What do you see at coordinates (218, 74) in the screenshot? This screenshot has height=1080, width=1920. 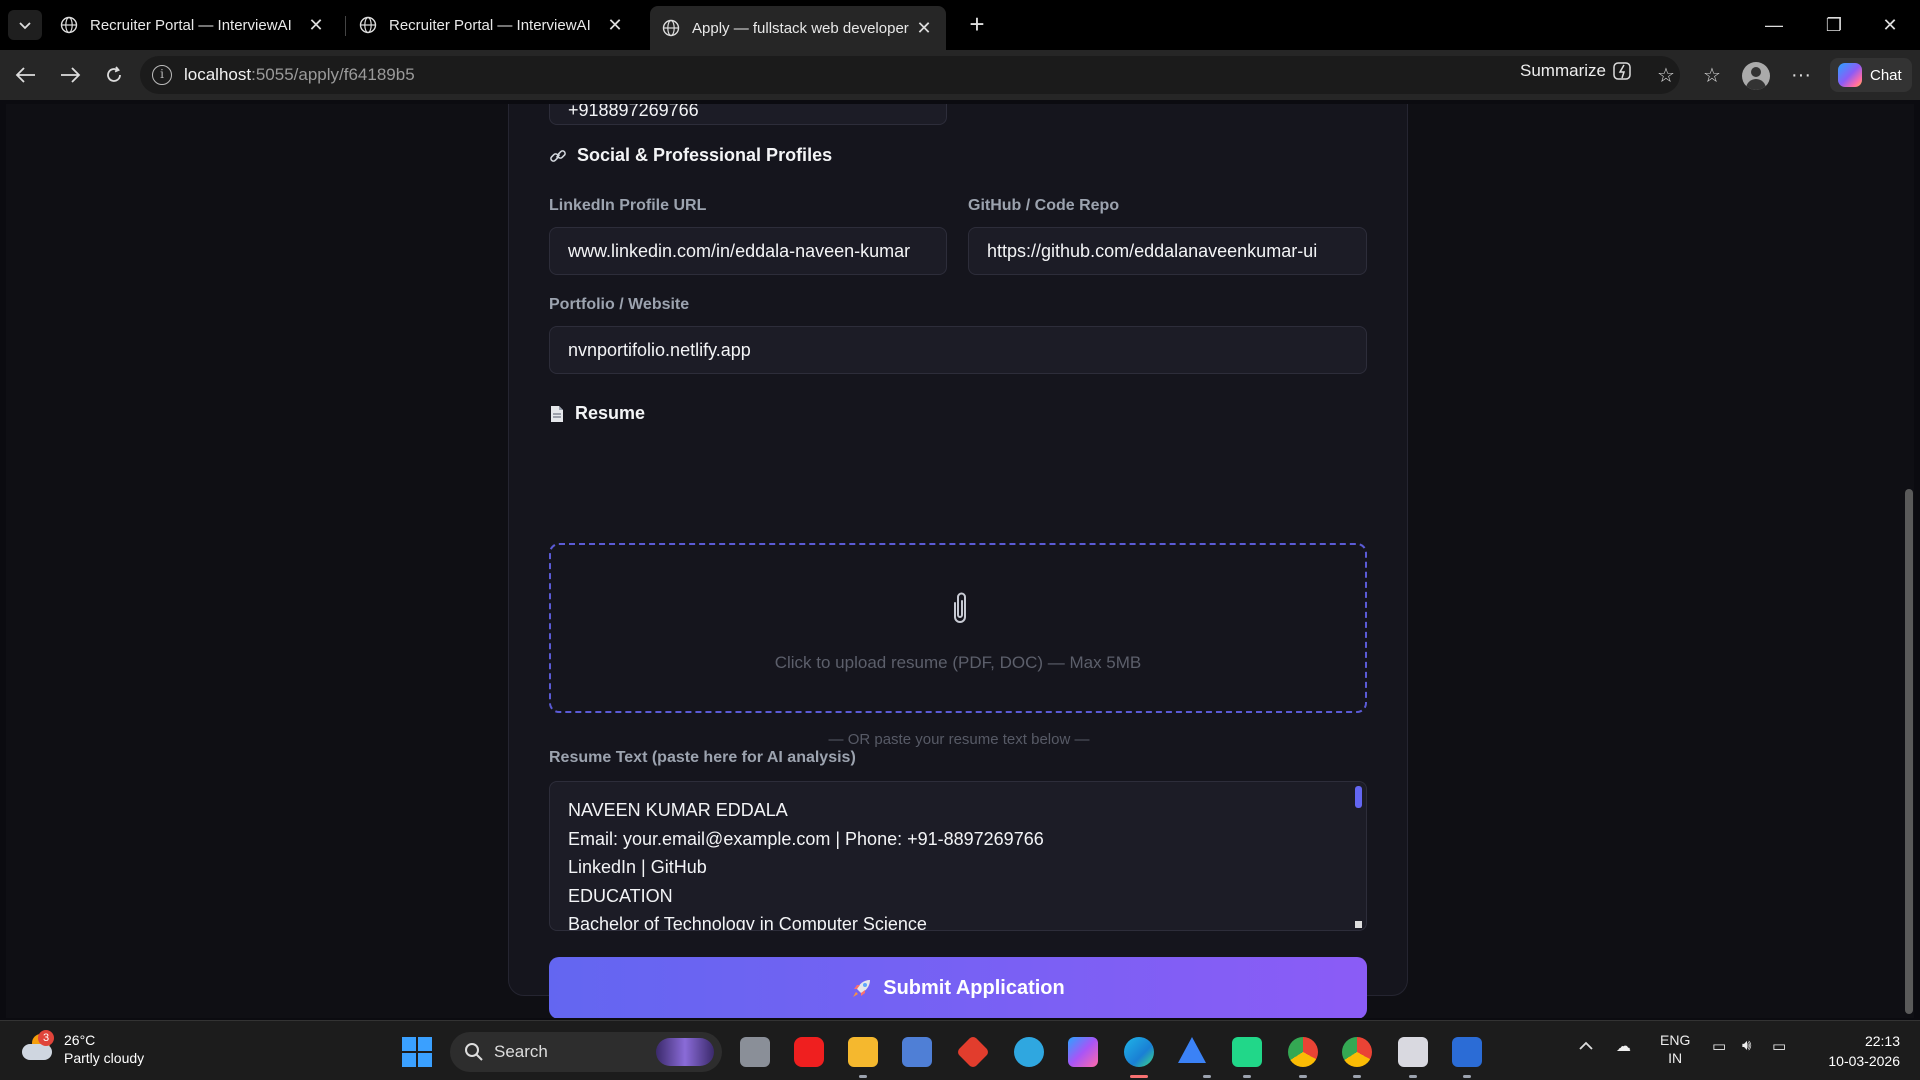 I see `url-host: localhost` at bounding box center [218, 74].